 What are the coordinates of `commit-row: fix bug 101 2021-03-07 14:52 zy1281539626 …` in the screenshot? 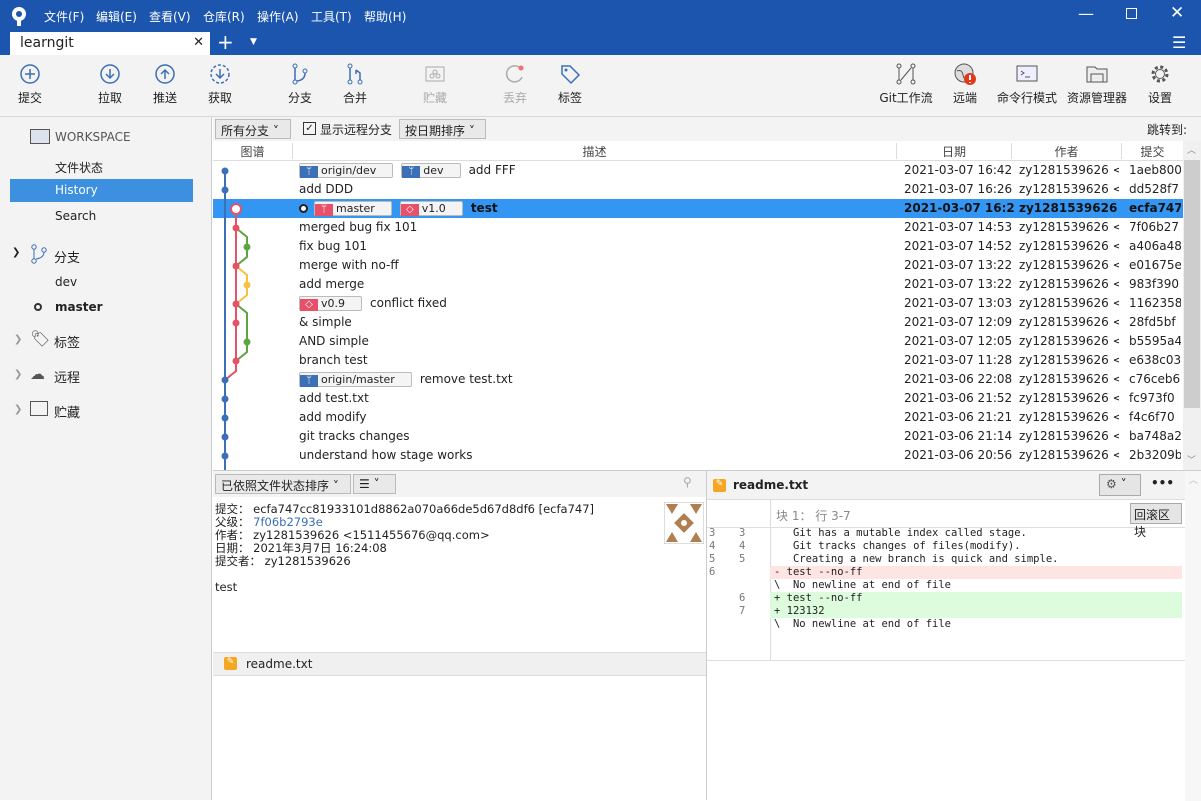 It's located at (698, 246).